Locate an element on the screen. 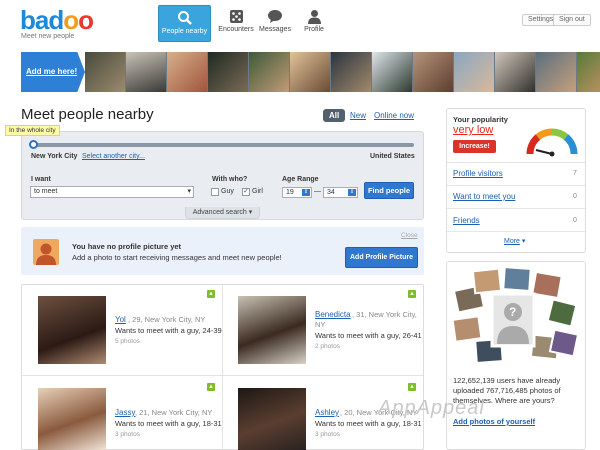  sign-out-button: Sign out is located at coordinates (572, 20).